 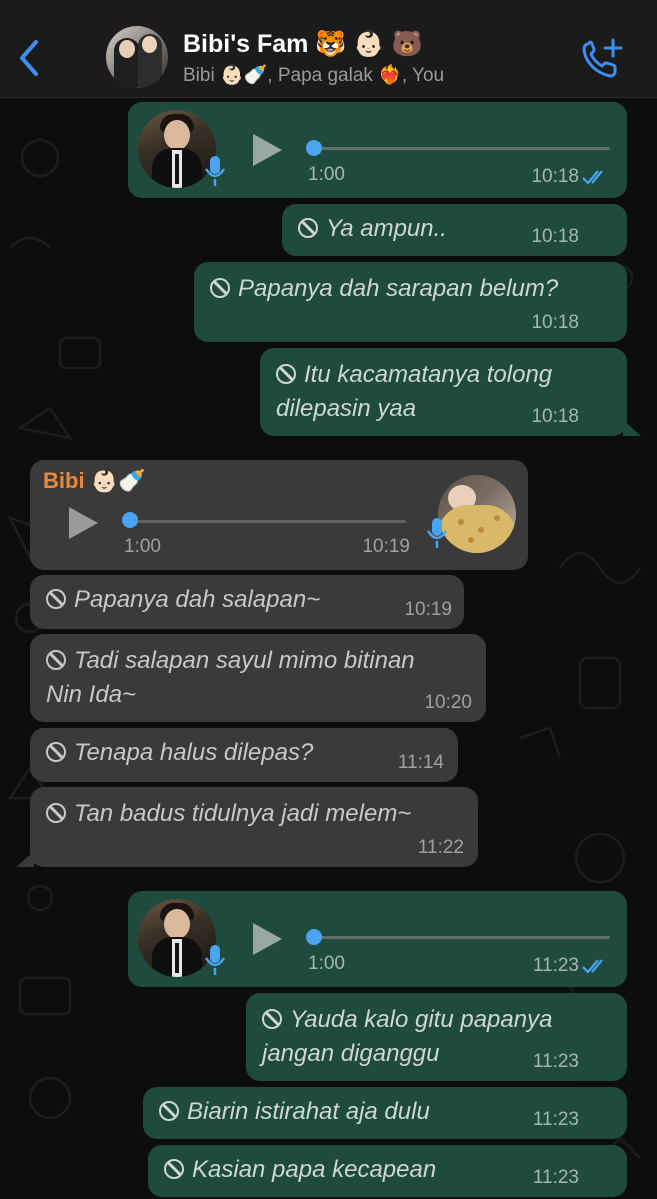 What do you see at coordinates (243, 813) in the screenshot?
I see `message-text: Tan badus tidulnya jadi melem~` at bounding box center [243, 813].